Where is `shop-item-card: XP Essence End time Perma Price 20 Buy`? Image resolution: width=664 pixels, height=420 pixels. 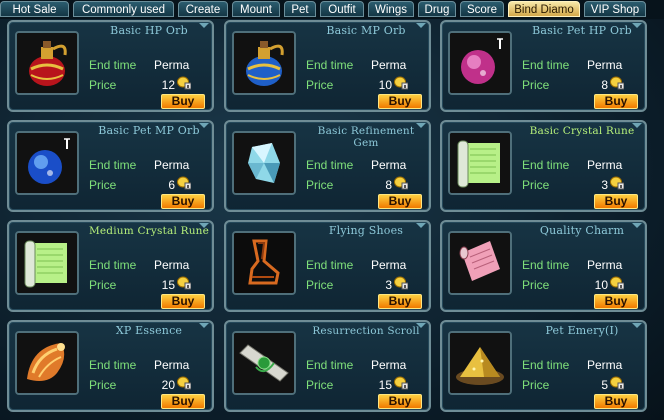 shop-item-card: XP Essence End time Perma Price 20 Buy is located at coordinates (110, 366).